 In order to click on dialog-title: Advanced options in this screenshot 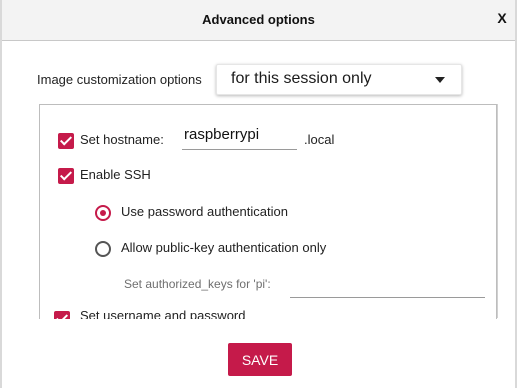, I will do `click(258, 19)`.